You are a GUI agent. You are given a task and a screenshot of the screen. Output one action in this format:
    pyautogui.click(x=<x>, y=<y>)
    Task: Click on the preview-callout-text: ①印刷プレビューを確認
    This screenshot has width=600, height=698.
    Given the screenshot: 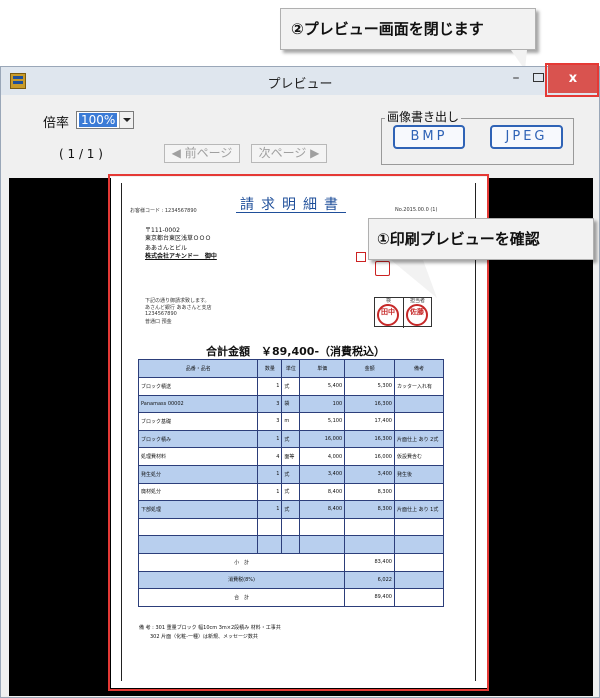 What is the action you would take?
    pyautogui.click(x=458, y=239)
    